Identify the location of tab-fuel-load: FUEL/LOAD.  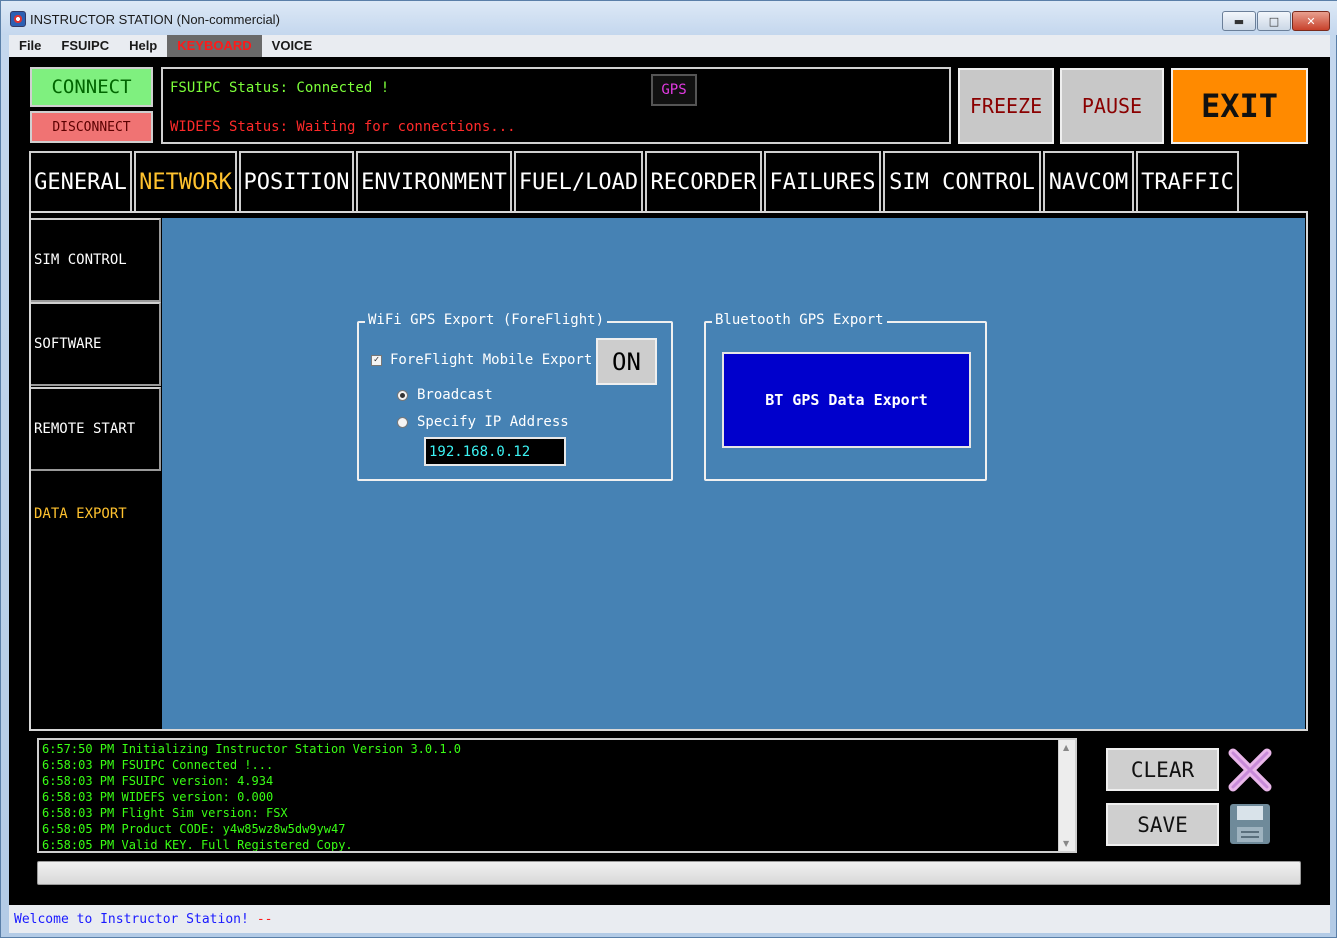
(578, 181).